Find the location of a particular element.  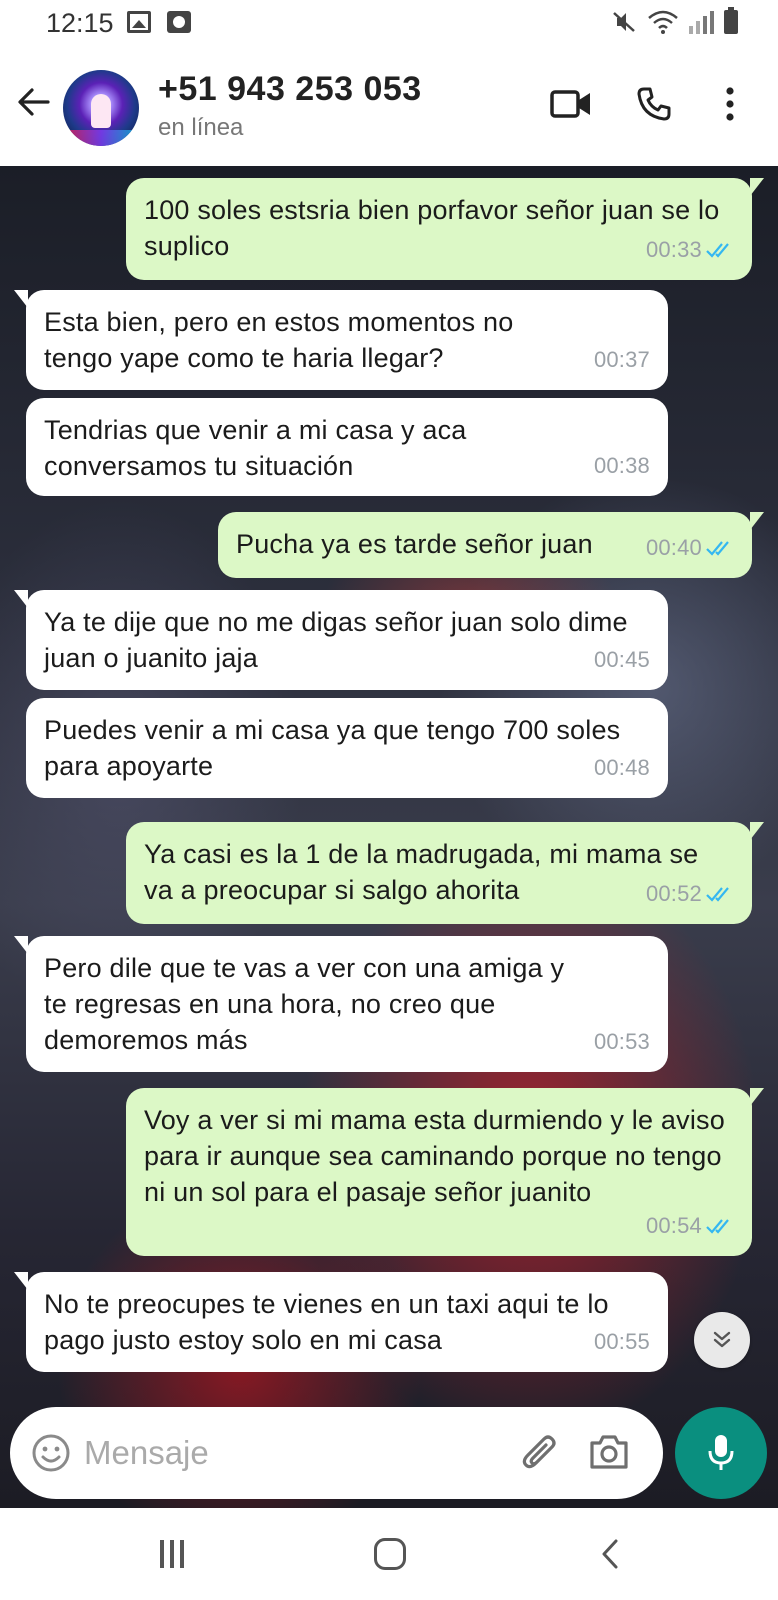

message-time: 00:37 is located at coordinates (621, 359).